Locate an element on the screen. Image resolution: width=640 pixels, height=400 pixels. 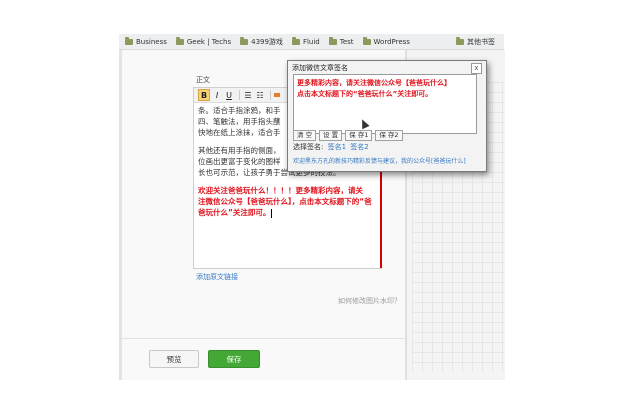
save2-button: 保 存2 is located at coordinates (389, 135).